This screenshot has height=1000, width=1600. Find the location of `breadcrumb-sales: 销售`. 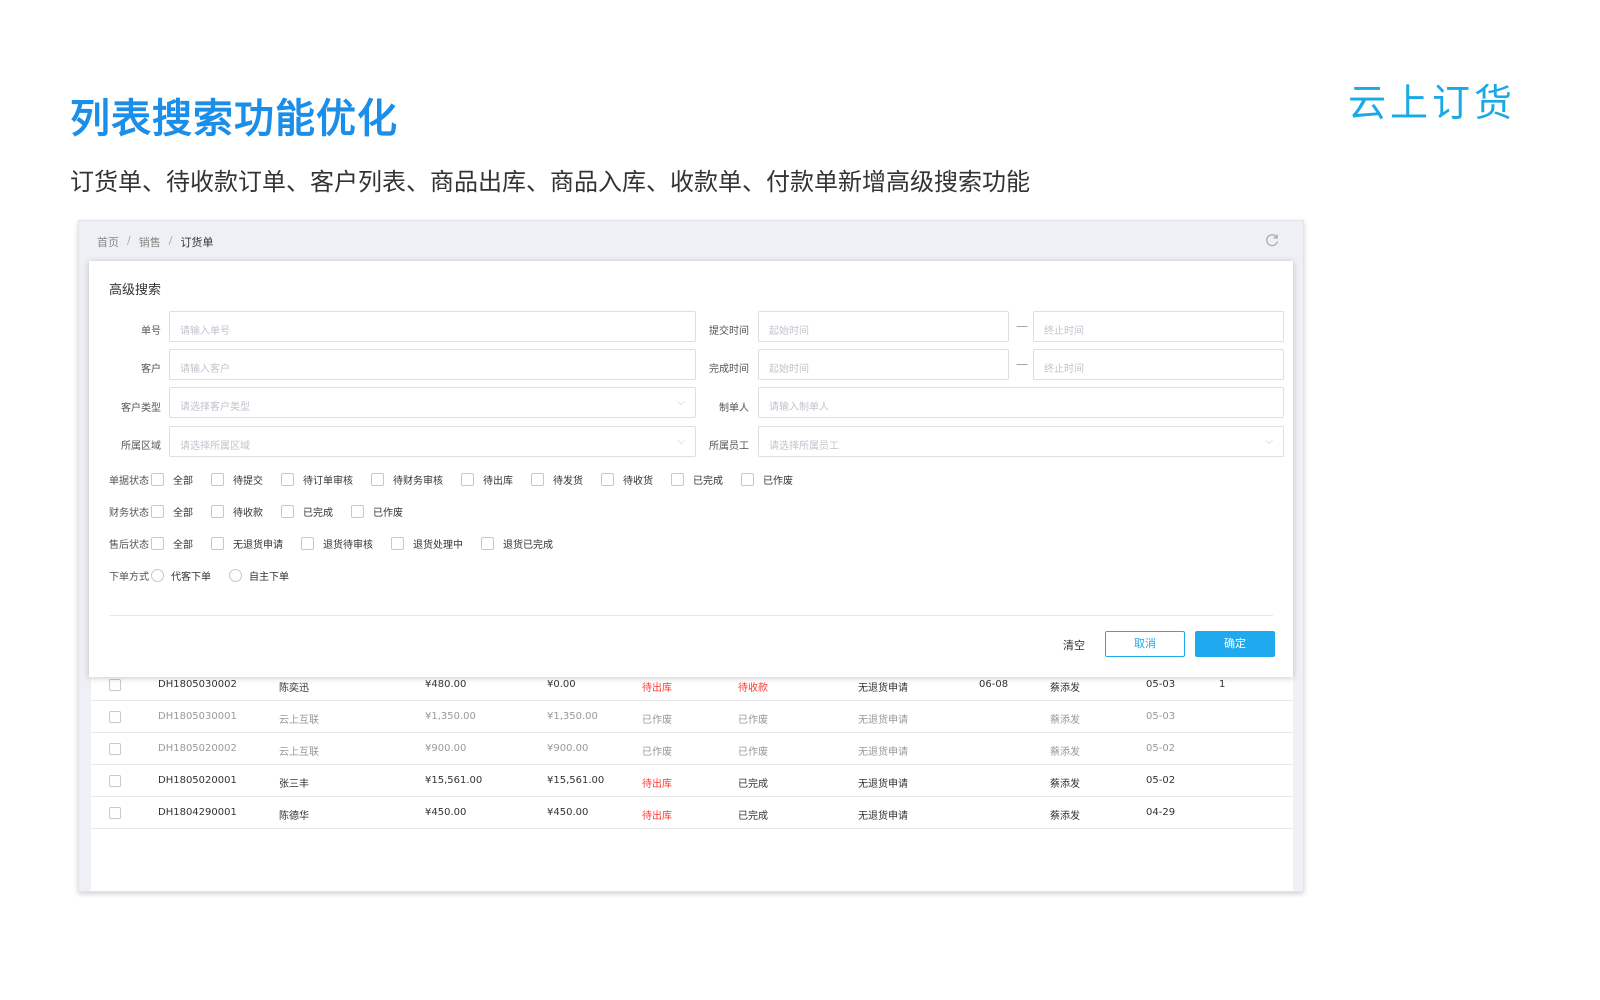

breadcrumb-sales: 销售 is located at coordinates (150, 242).